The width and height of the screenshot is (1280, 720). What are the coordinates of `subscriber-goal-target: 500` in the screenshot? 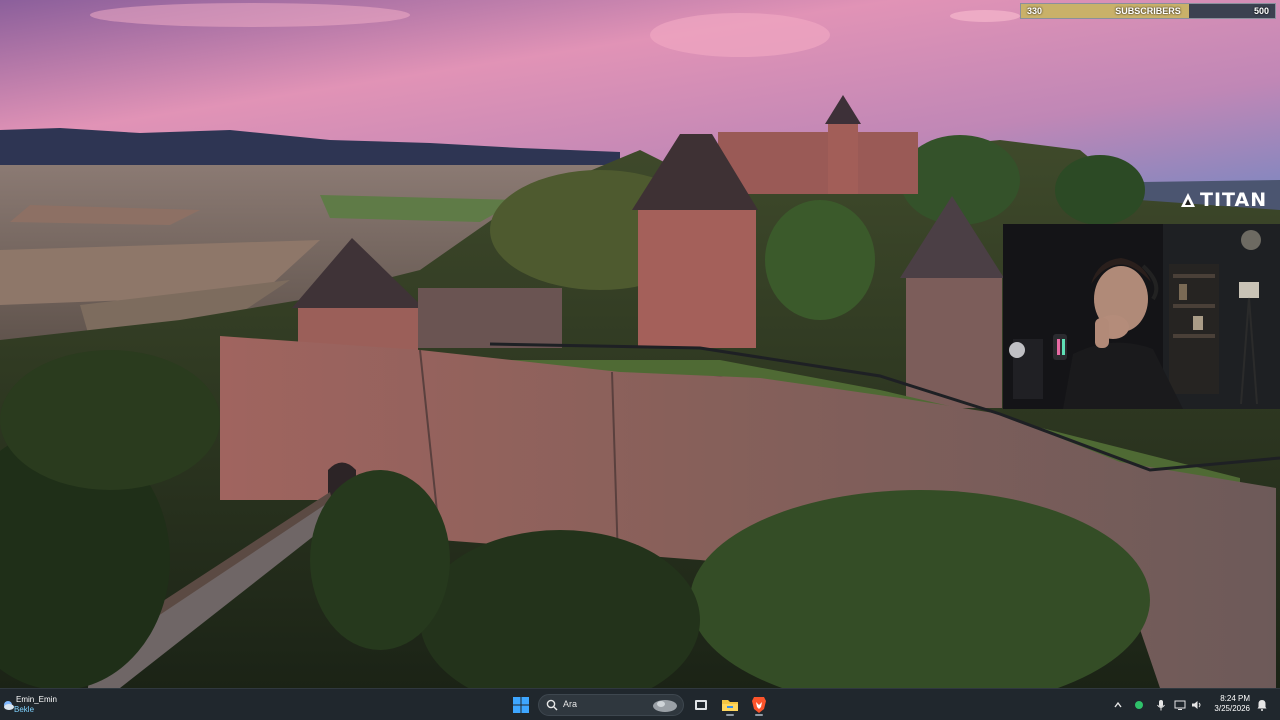 It's located at (1261, 11).